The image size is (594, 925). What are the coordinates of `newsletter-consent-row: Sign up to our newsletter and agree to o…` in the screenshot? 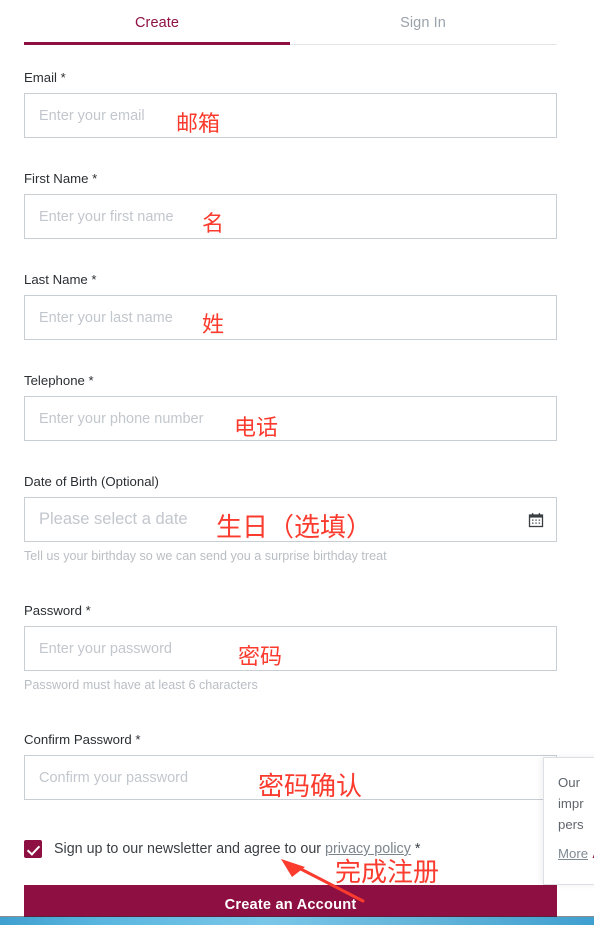 It's located at (284, 849).